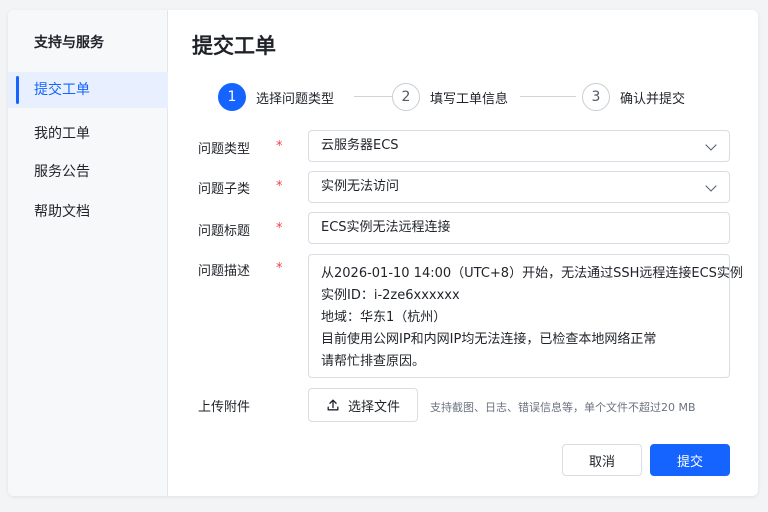 Image resolution: width=768 pixels, height=512 pixels. I want to click on choose-file-label: 选择文件, so click(373, 407).